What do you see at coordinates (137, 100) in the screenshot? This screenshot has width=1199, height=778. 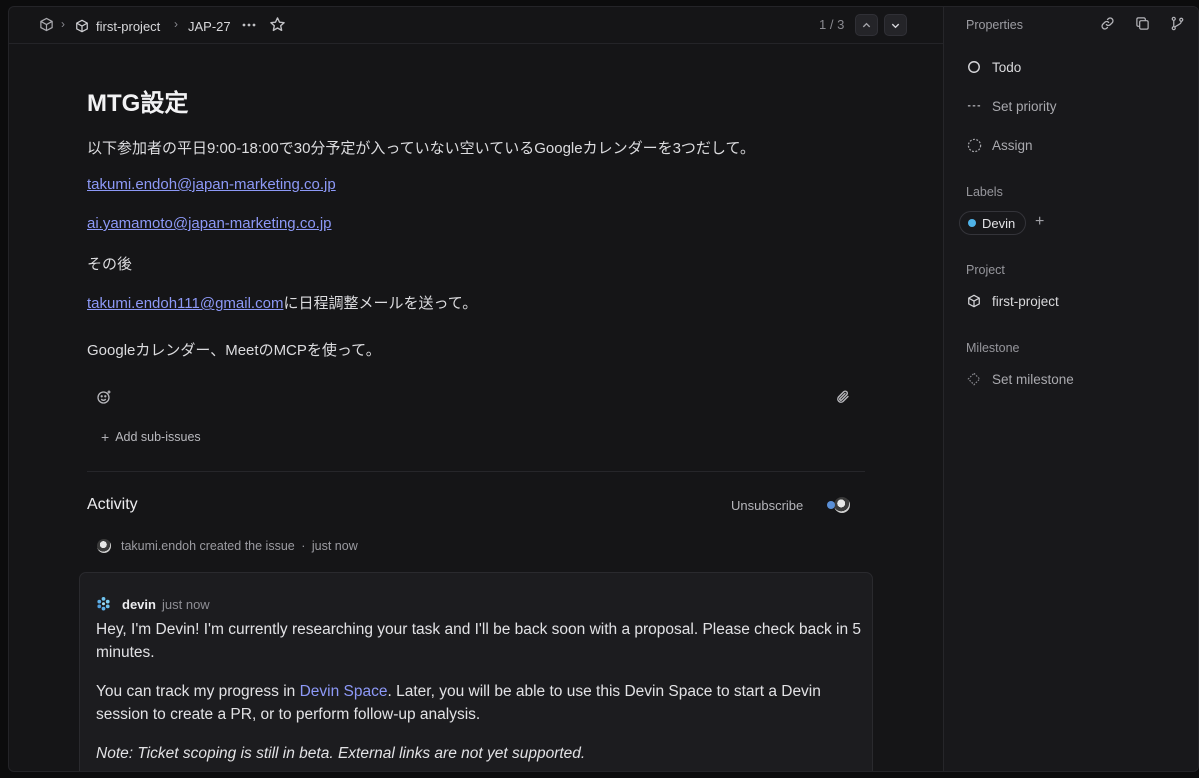 I see `issue-title: MTG設定` at bounding box center [137, 100].